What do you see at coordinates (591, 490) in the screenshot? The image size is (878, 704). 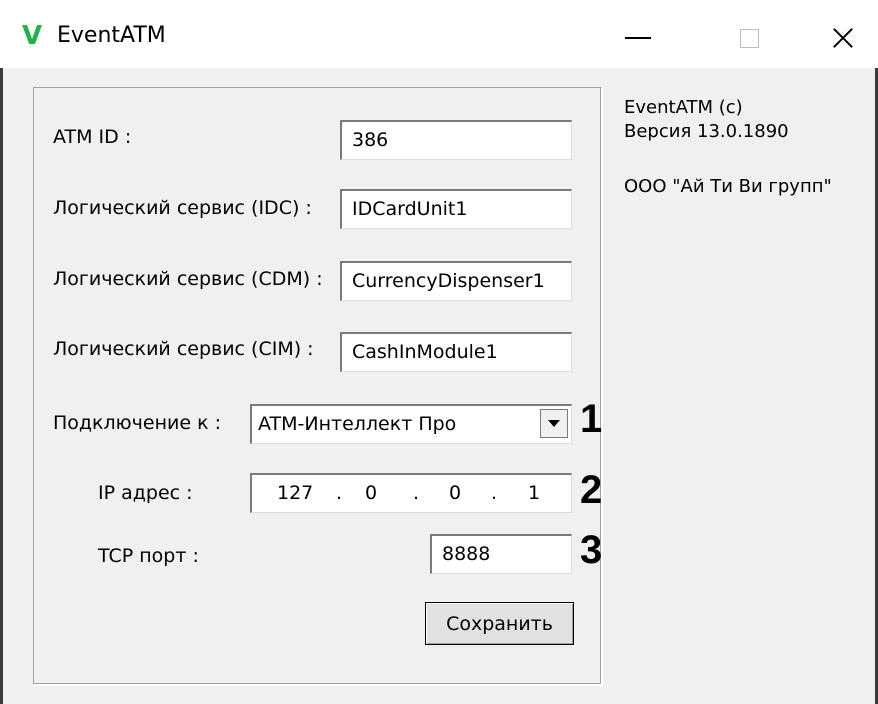 I see `callout-2: 2` at bounding box center [591, 490].